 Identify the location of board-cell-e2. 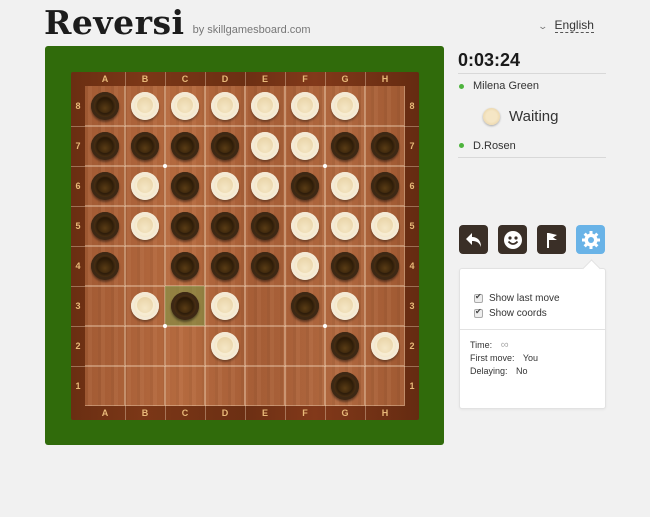
(265, 346).